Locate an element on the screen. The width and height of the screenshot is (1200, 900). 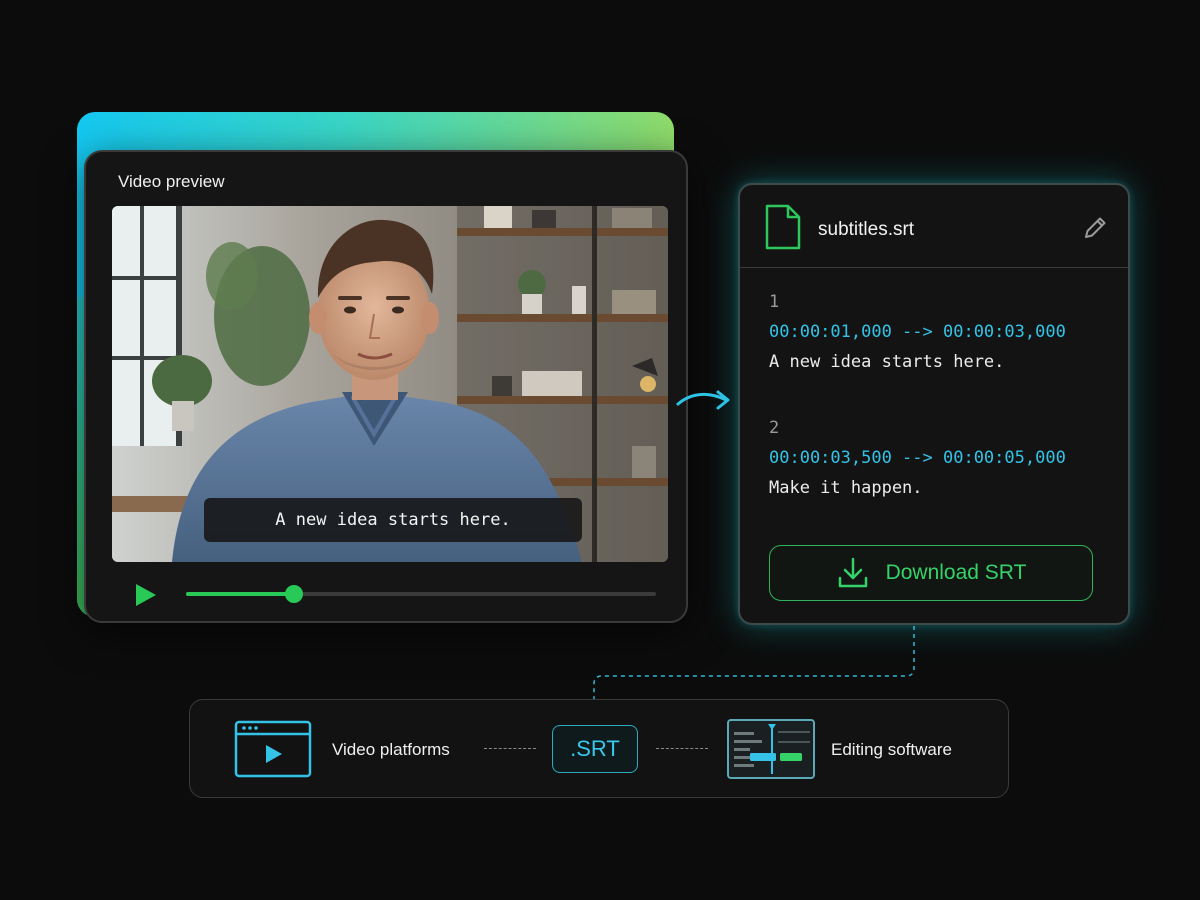
cue-index: 1 is located at coordinates (774, 302).